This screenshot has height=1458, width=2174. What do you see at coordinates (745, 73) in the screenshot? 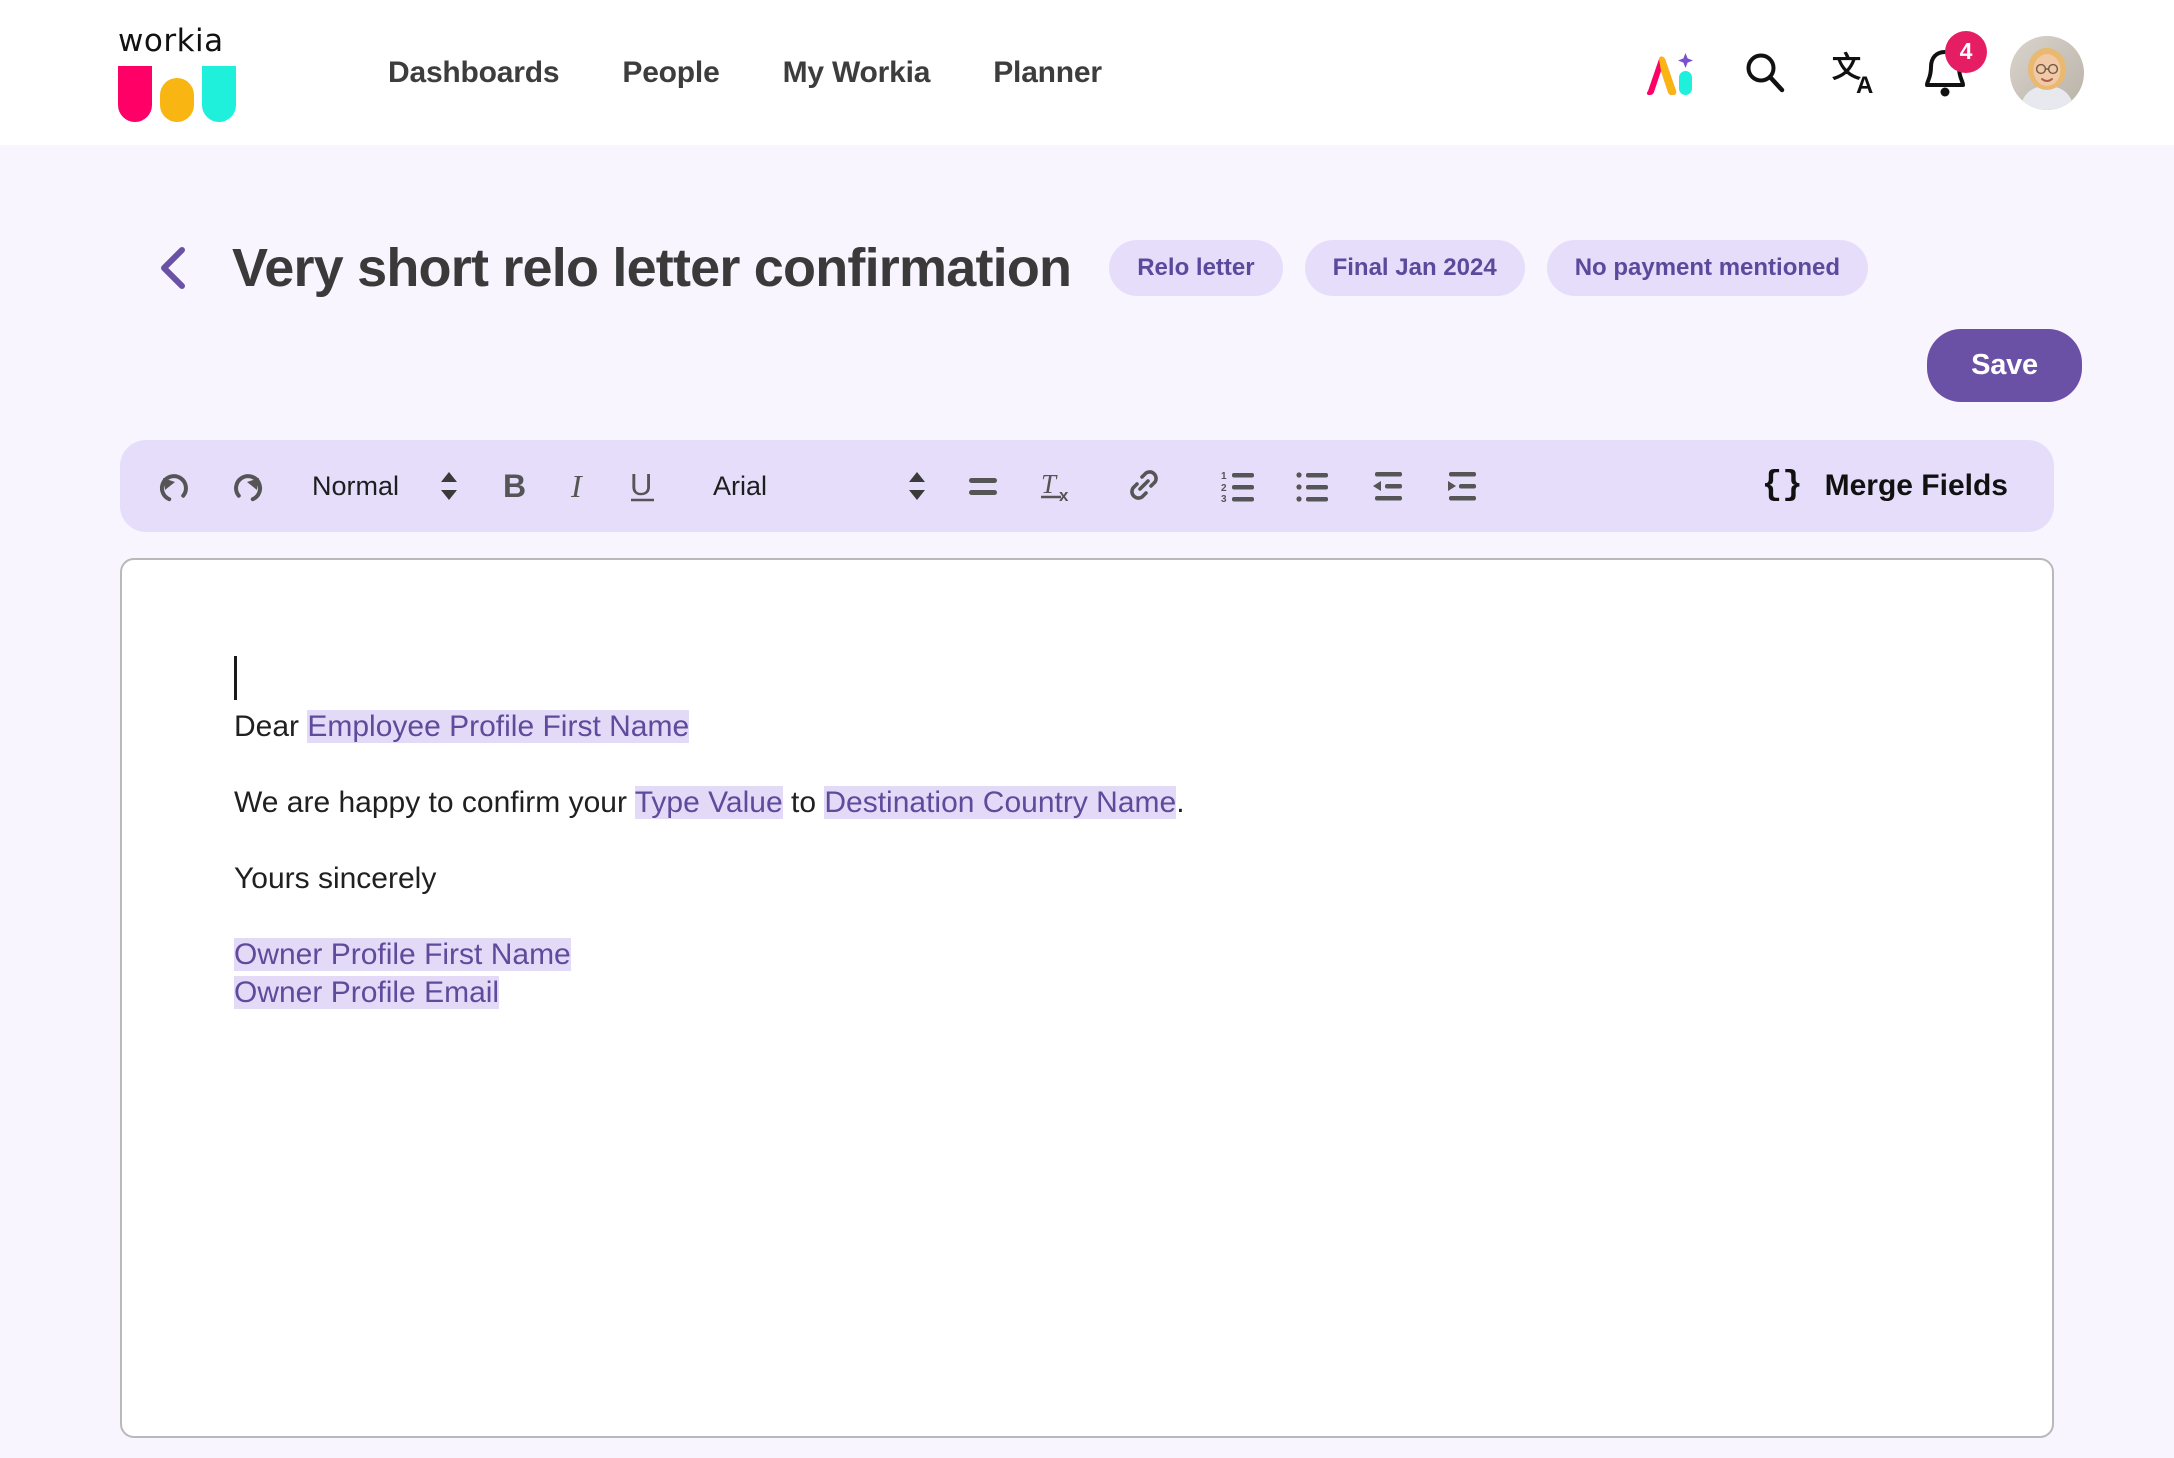
I see `main-navigation: Dashboards People My Workia Planner` at bounding box center [745, 73].